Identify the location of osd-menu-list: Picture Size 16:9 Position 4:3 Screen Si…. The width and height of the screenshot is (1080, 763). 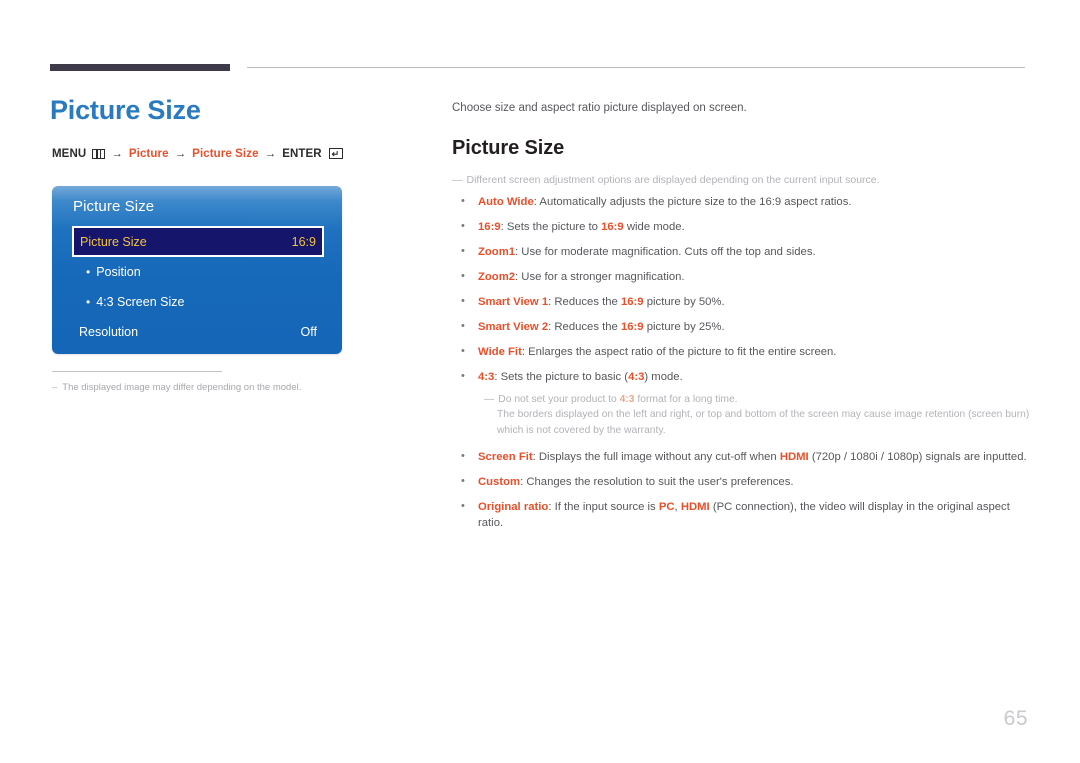
(198, 286).